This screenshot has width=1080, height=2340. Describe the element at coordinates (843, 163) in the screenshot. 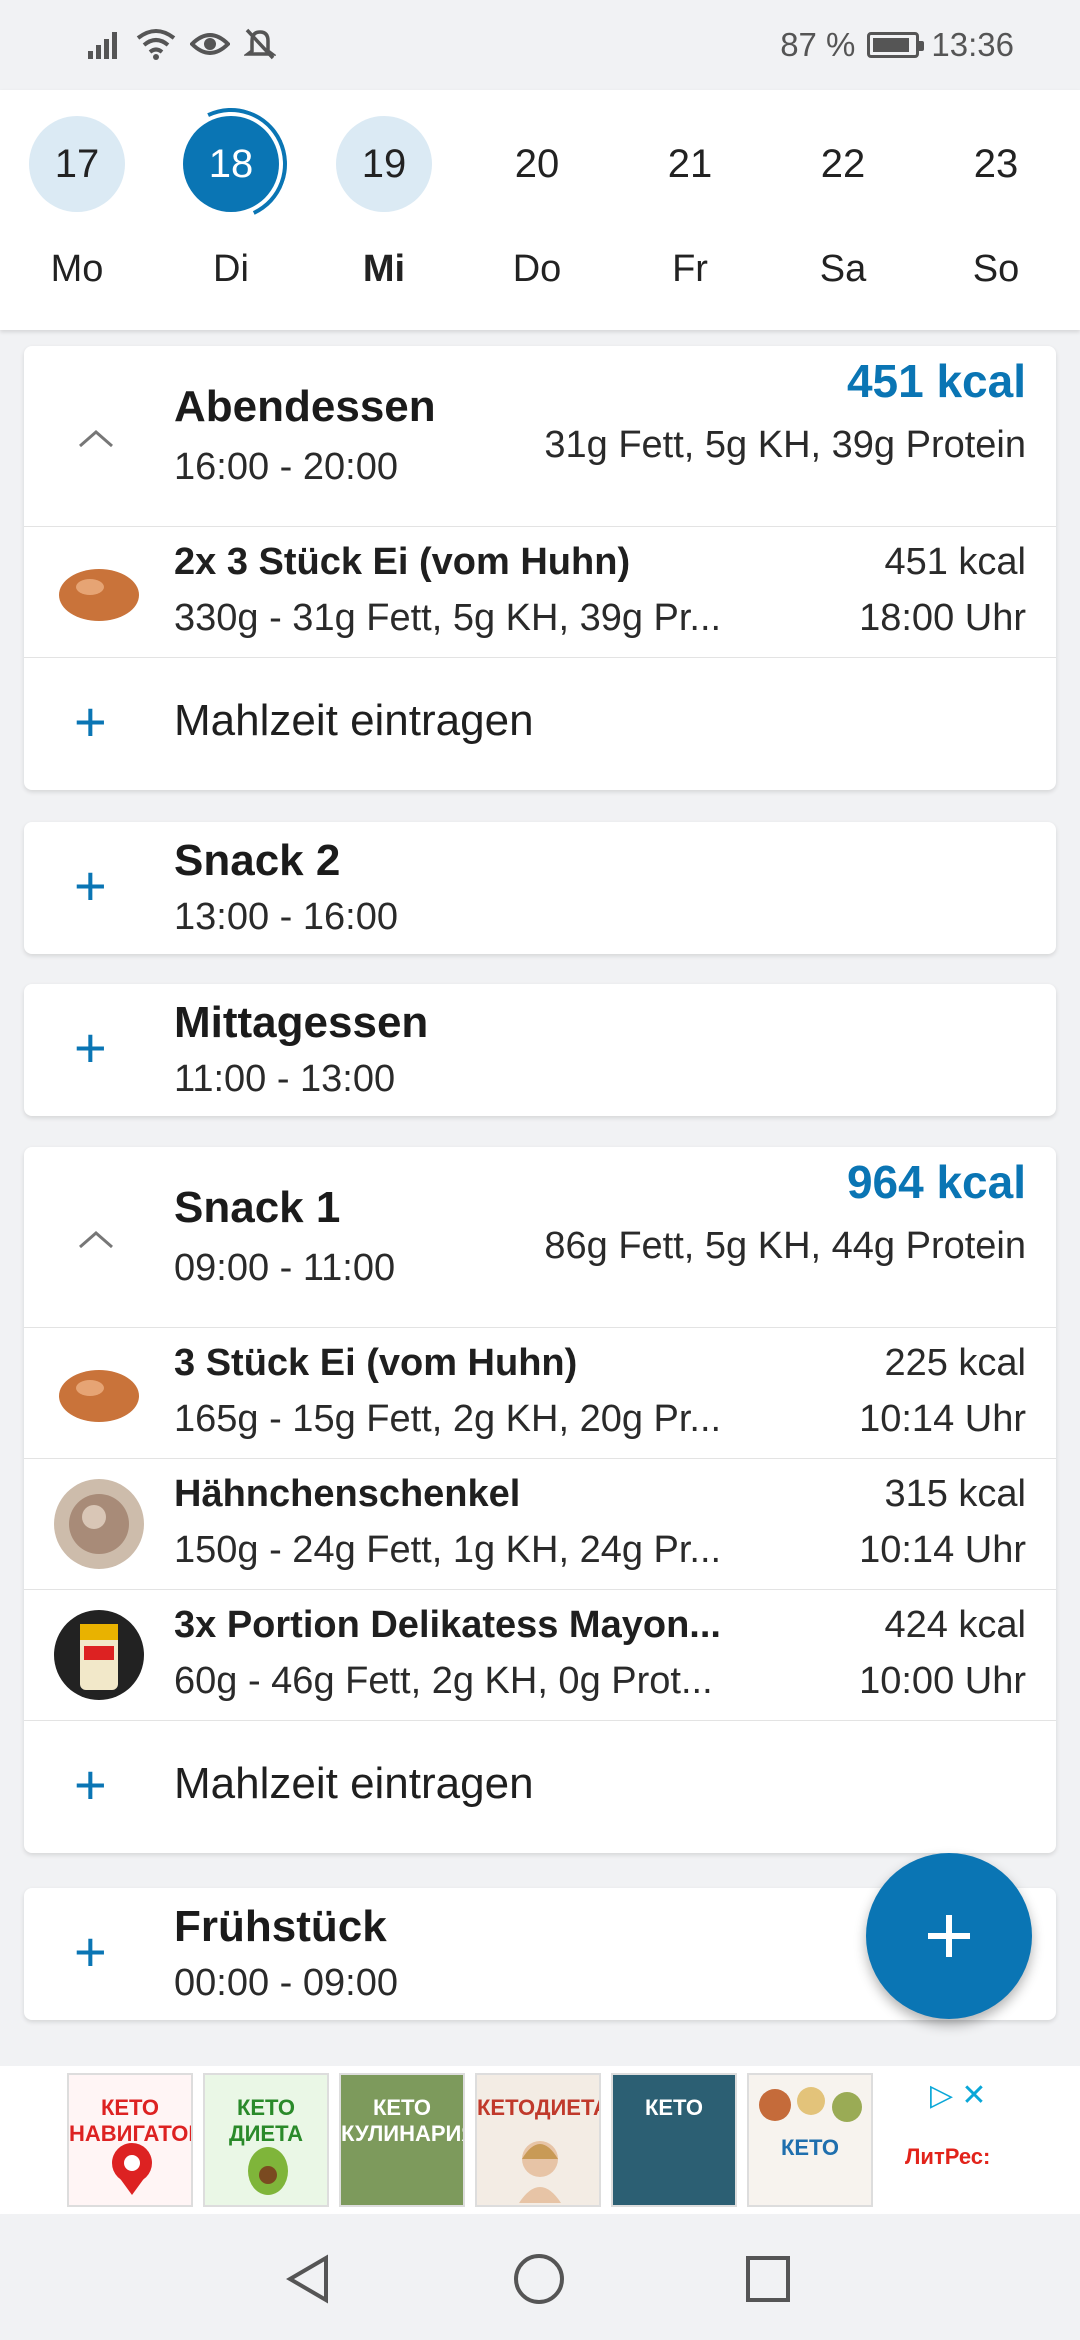

I see `day-number: 22` at that location.